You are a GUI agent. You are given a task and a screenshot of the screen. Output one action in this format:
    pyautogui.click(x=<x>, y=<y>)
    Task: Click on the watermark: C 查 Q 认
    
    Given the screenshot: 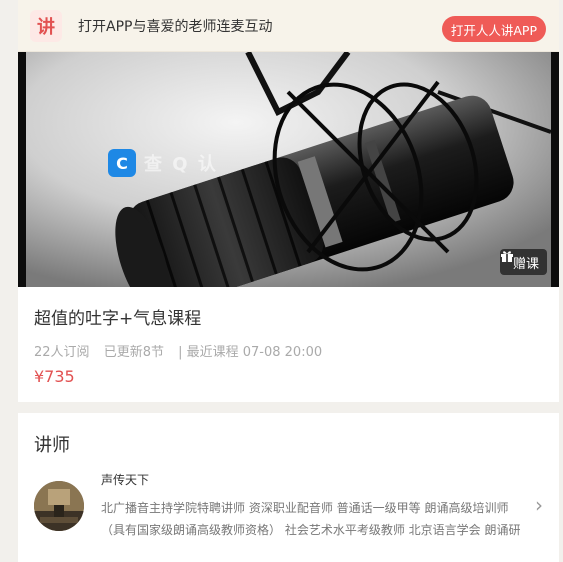 What is the action you would take?
    pyautogui.click(x=163, y=163)
    